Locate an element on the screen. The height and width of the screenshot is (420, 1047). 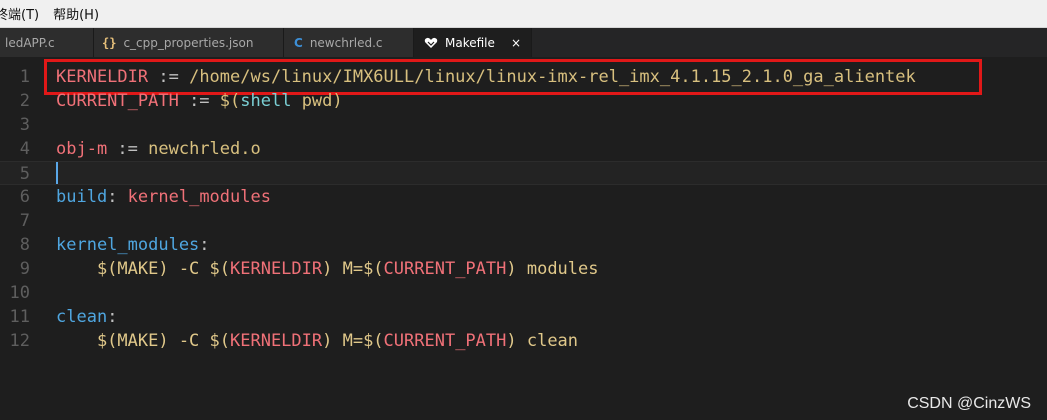
tab-ledapp: ledAPP.c is located at coordinates (47, 42).